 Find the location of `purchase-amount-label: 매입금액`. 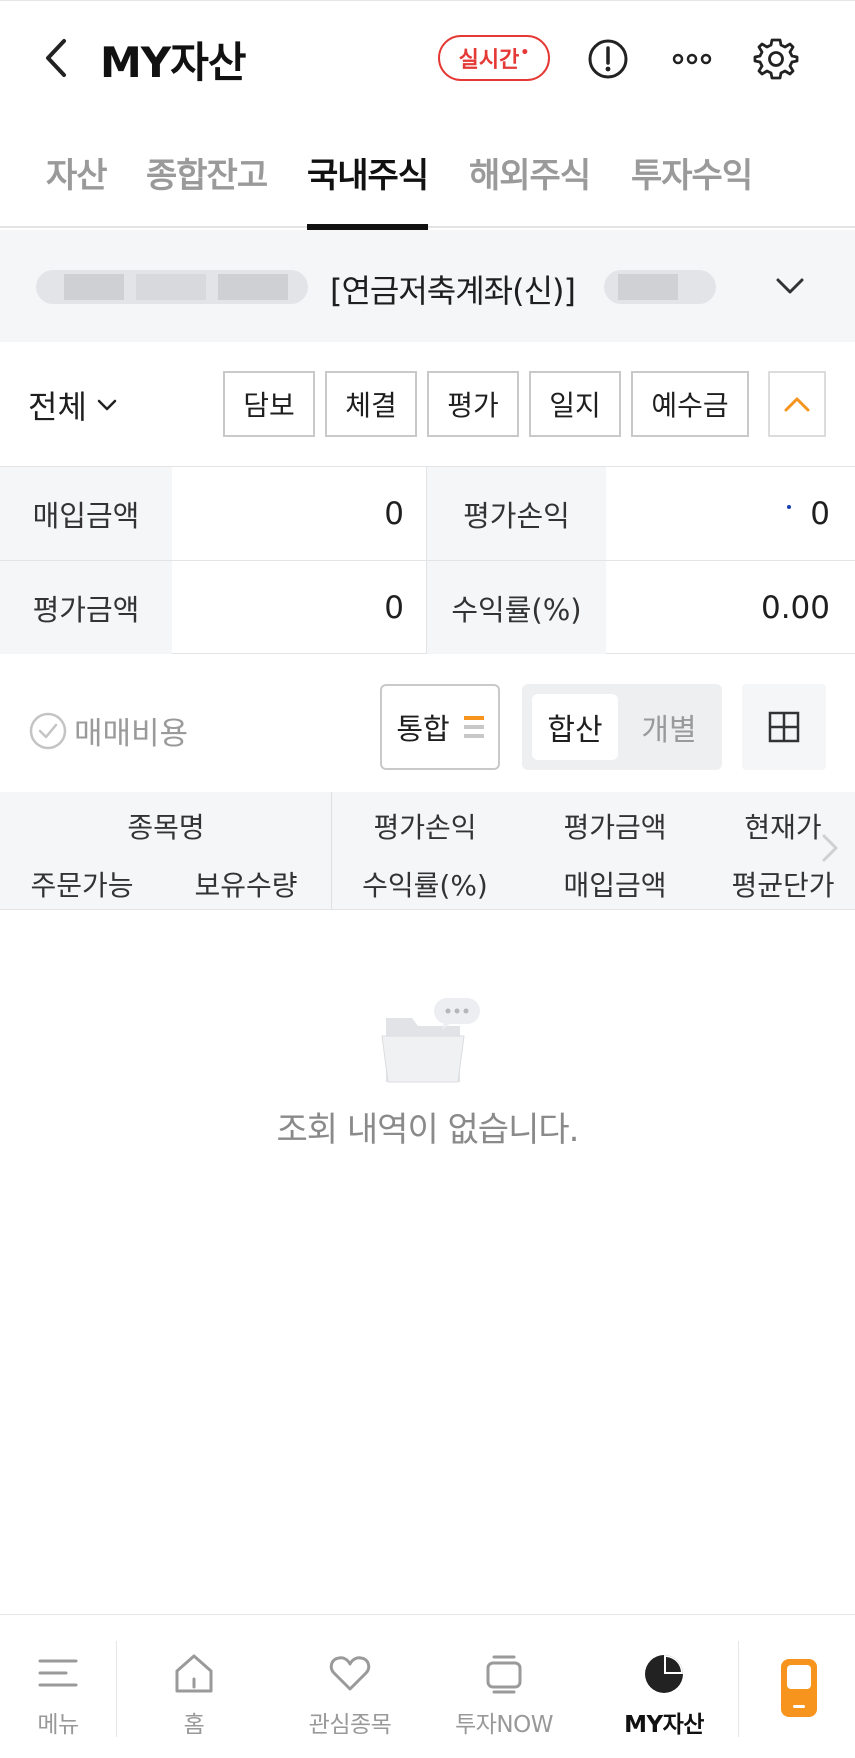

purchase-amount-label: 매입금액 is located at coordinates (86, 513).